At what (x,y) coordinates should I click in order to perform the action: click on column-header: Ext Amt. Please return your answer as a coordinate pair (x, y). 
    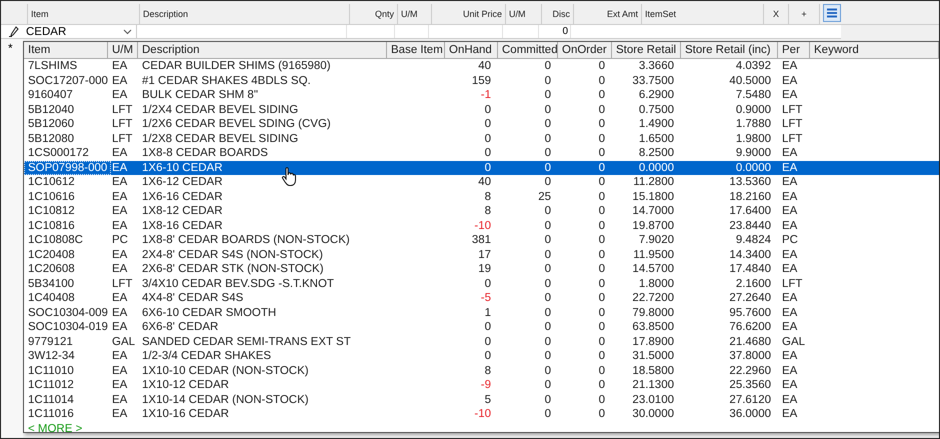
    Looking at the image, I should click on (608, 14).